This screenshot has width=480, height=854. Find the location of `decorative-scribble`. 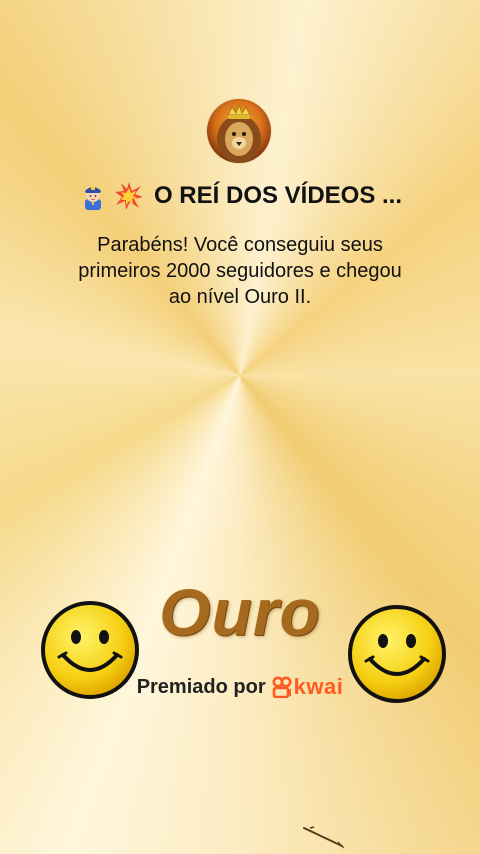

decorative-scribble is located at coordinates (324, 837).